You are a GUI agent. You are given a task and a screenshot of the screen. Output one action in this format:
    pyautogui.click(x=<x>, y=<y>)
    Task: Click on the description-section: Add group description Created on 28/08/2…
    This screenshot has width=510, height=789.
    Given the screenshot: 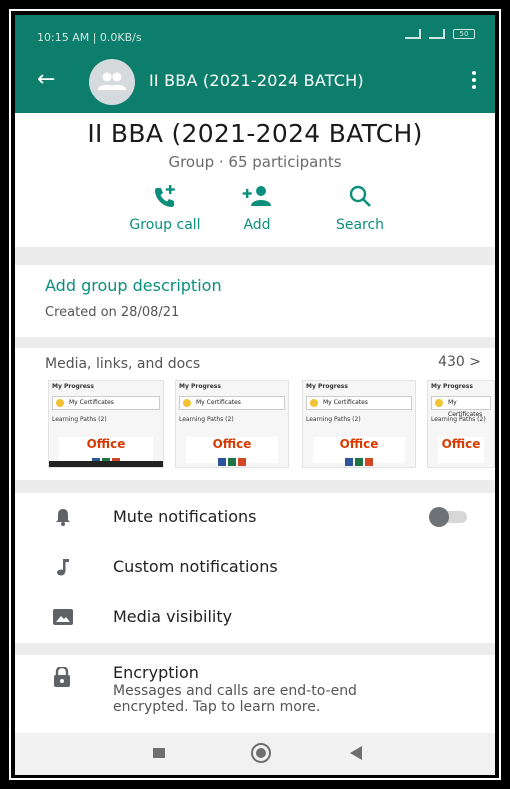 What is the action you would take?
    pyautogui.click(x=255, y=301)
    